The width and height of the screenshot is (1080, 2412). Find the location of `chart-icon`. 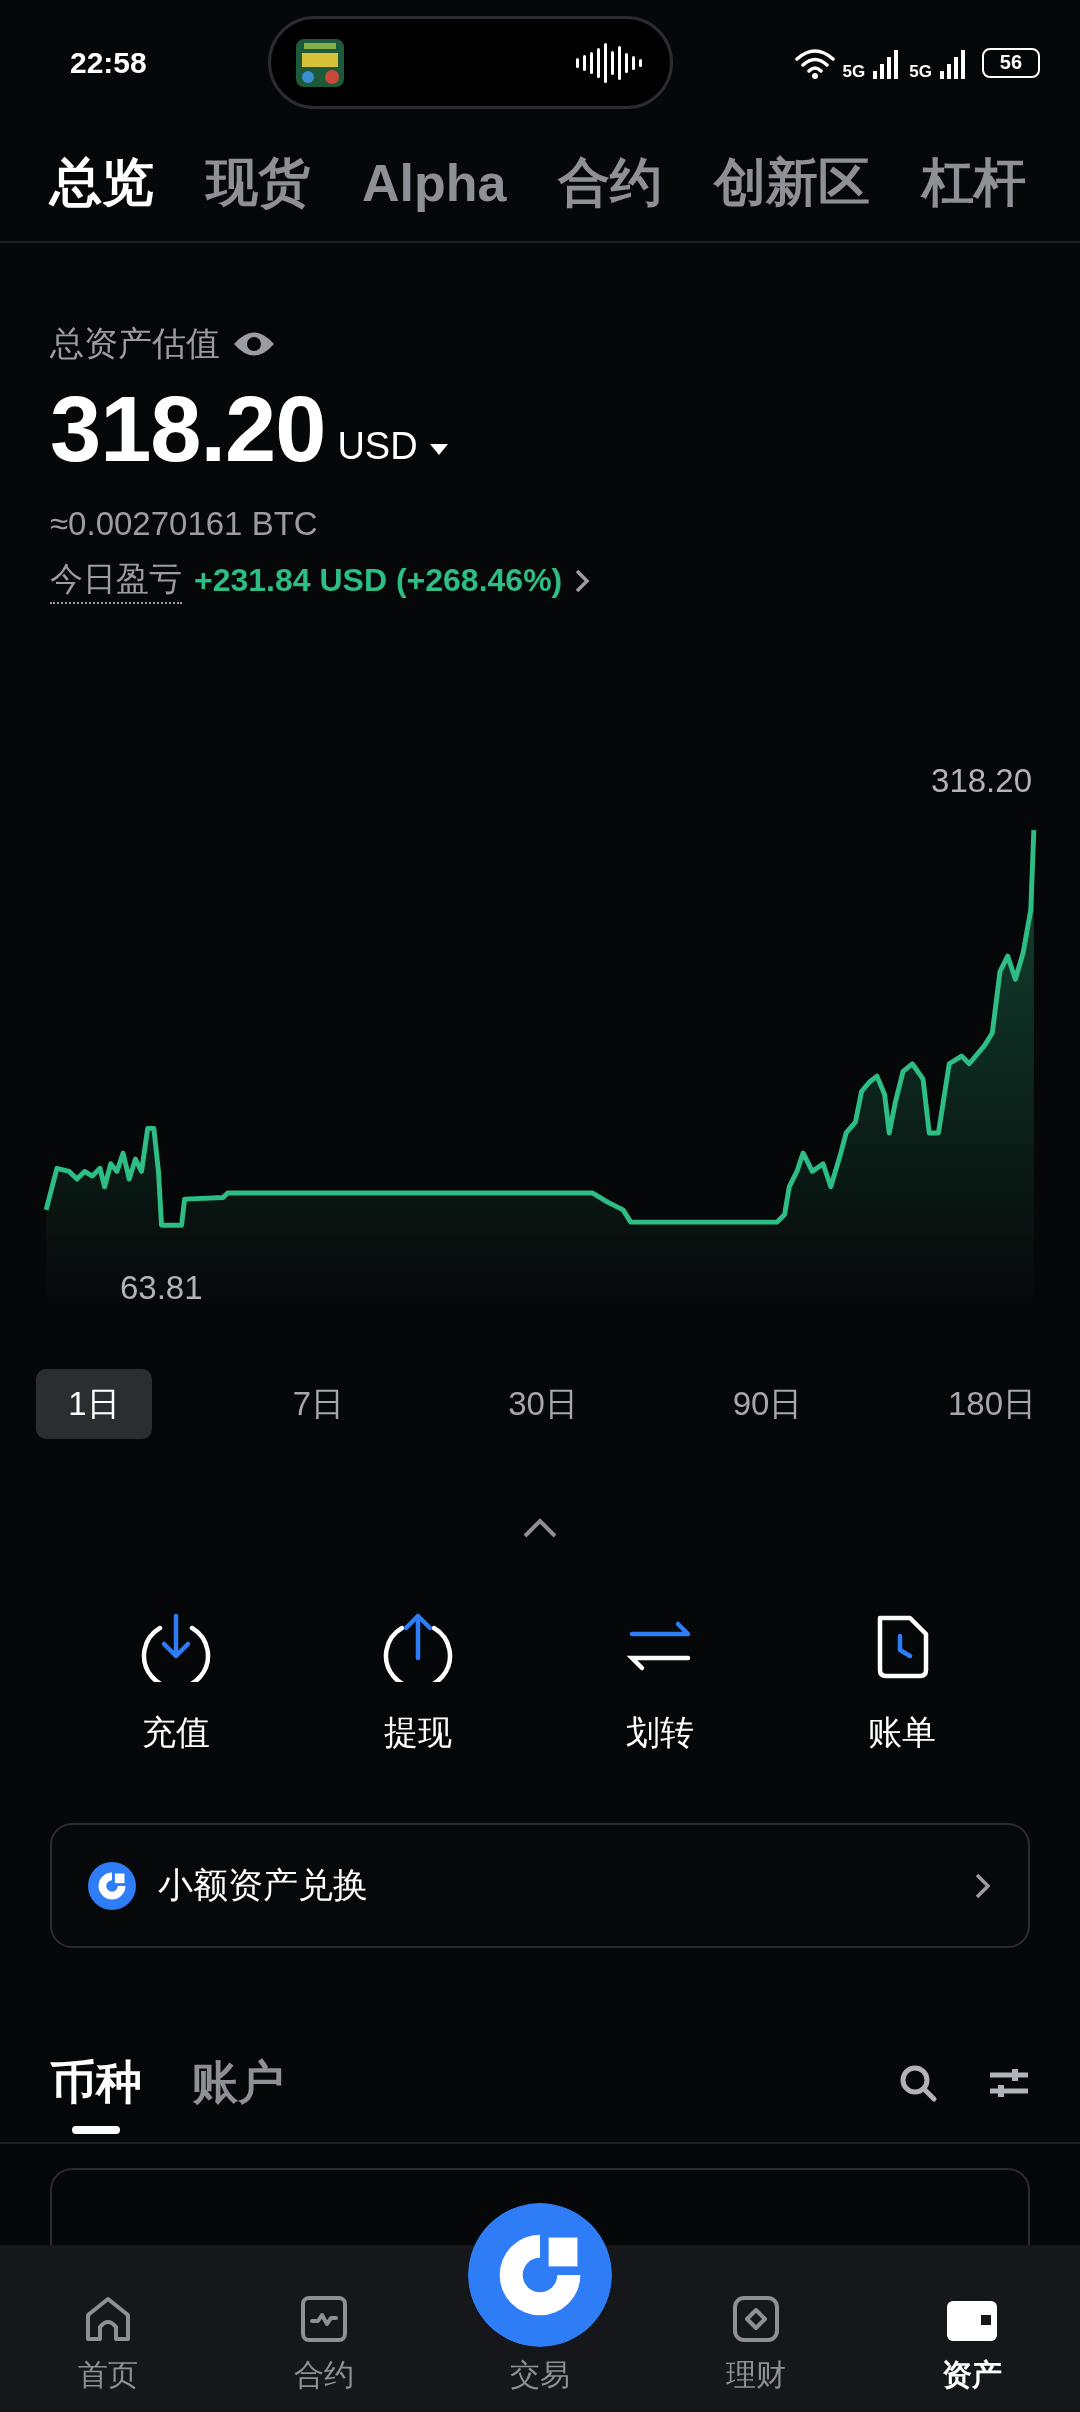

chart-icon is located at coordinates (324, 2319).